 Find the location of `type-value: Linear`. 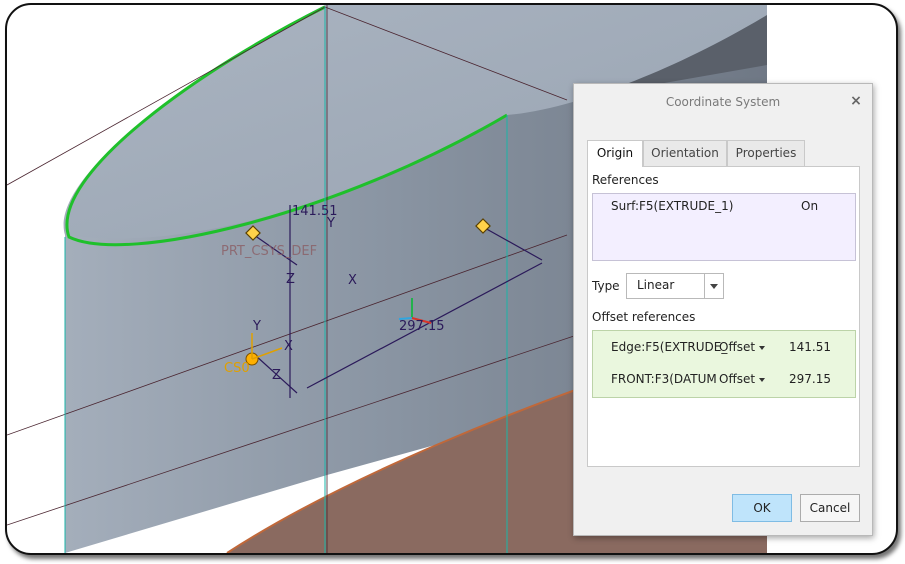

type-value: Linear is located at coordinates (656, 285).